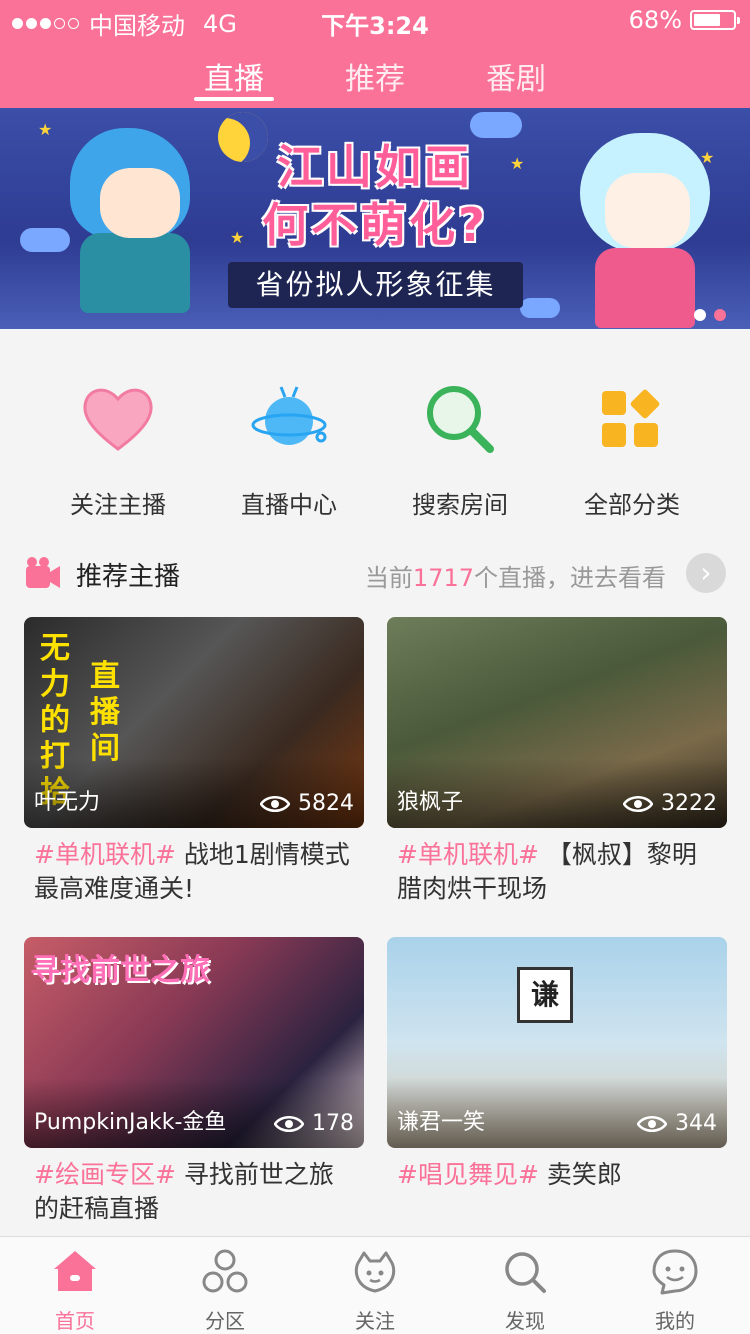 This screenshot has width=750, height=1334. I want to click on heart-icon, so click(118, 419).